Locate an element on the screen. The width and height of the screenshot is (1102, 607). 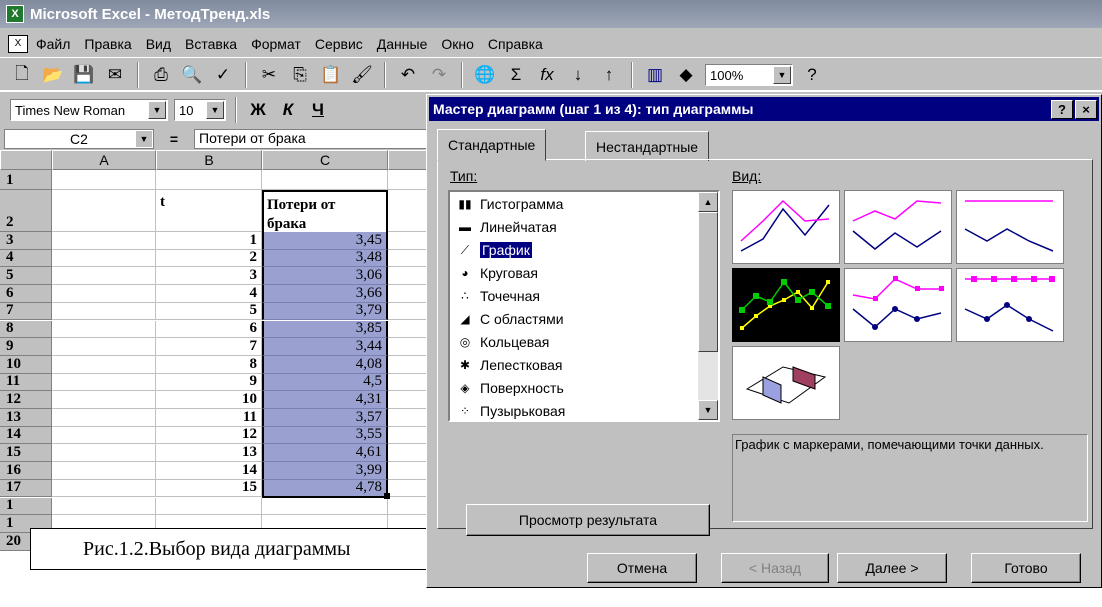
loss-value-cell: 3,85 is located at coordinates (325, 329).